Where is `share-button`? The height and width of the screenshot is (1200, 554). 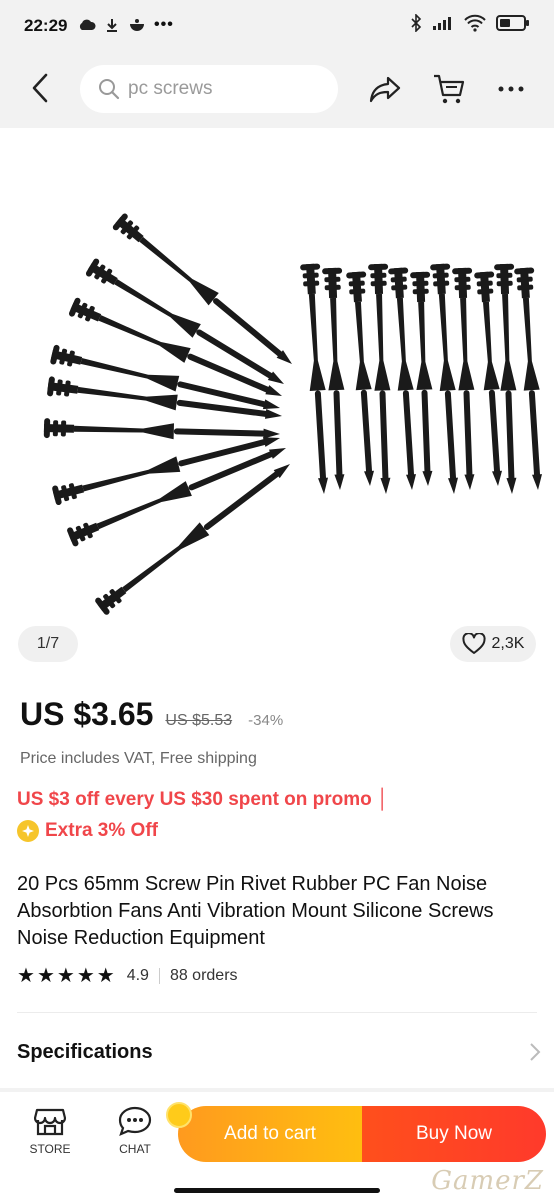
share-button is located at coordinates (385, 89).